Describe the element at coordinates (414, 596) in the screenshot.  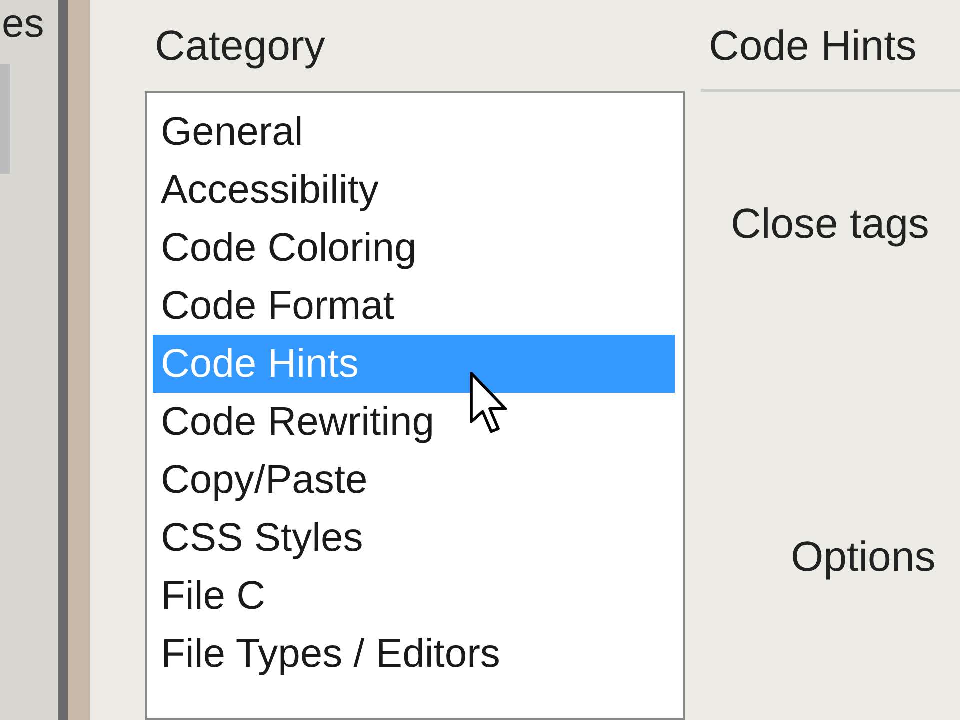
I see `category-item: File C` at that location.